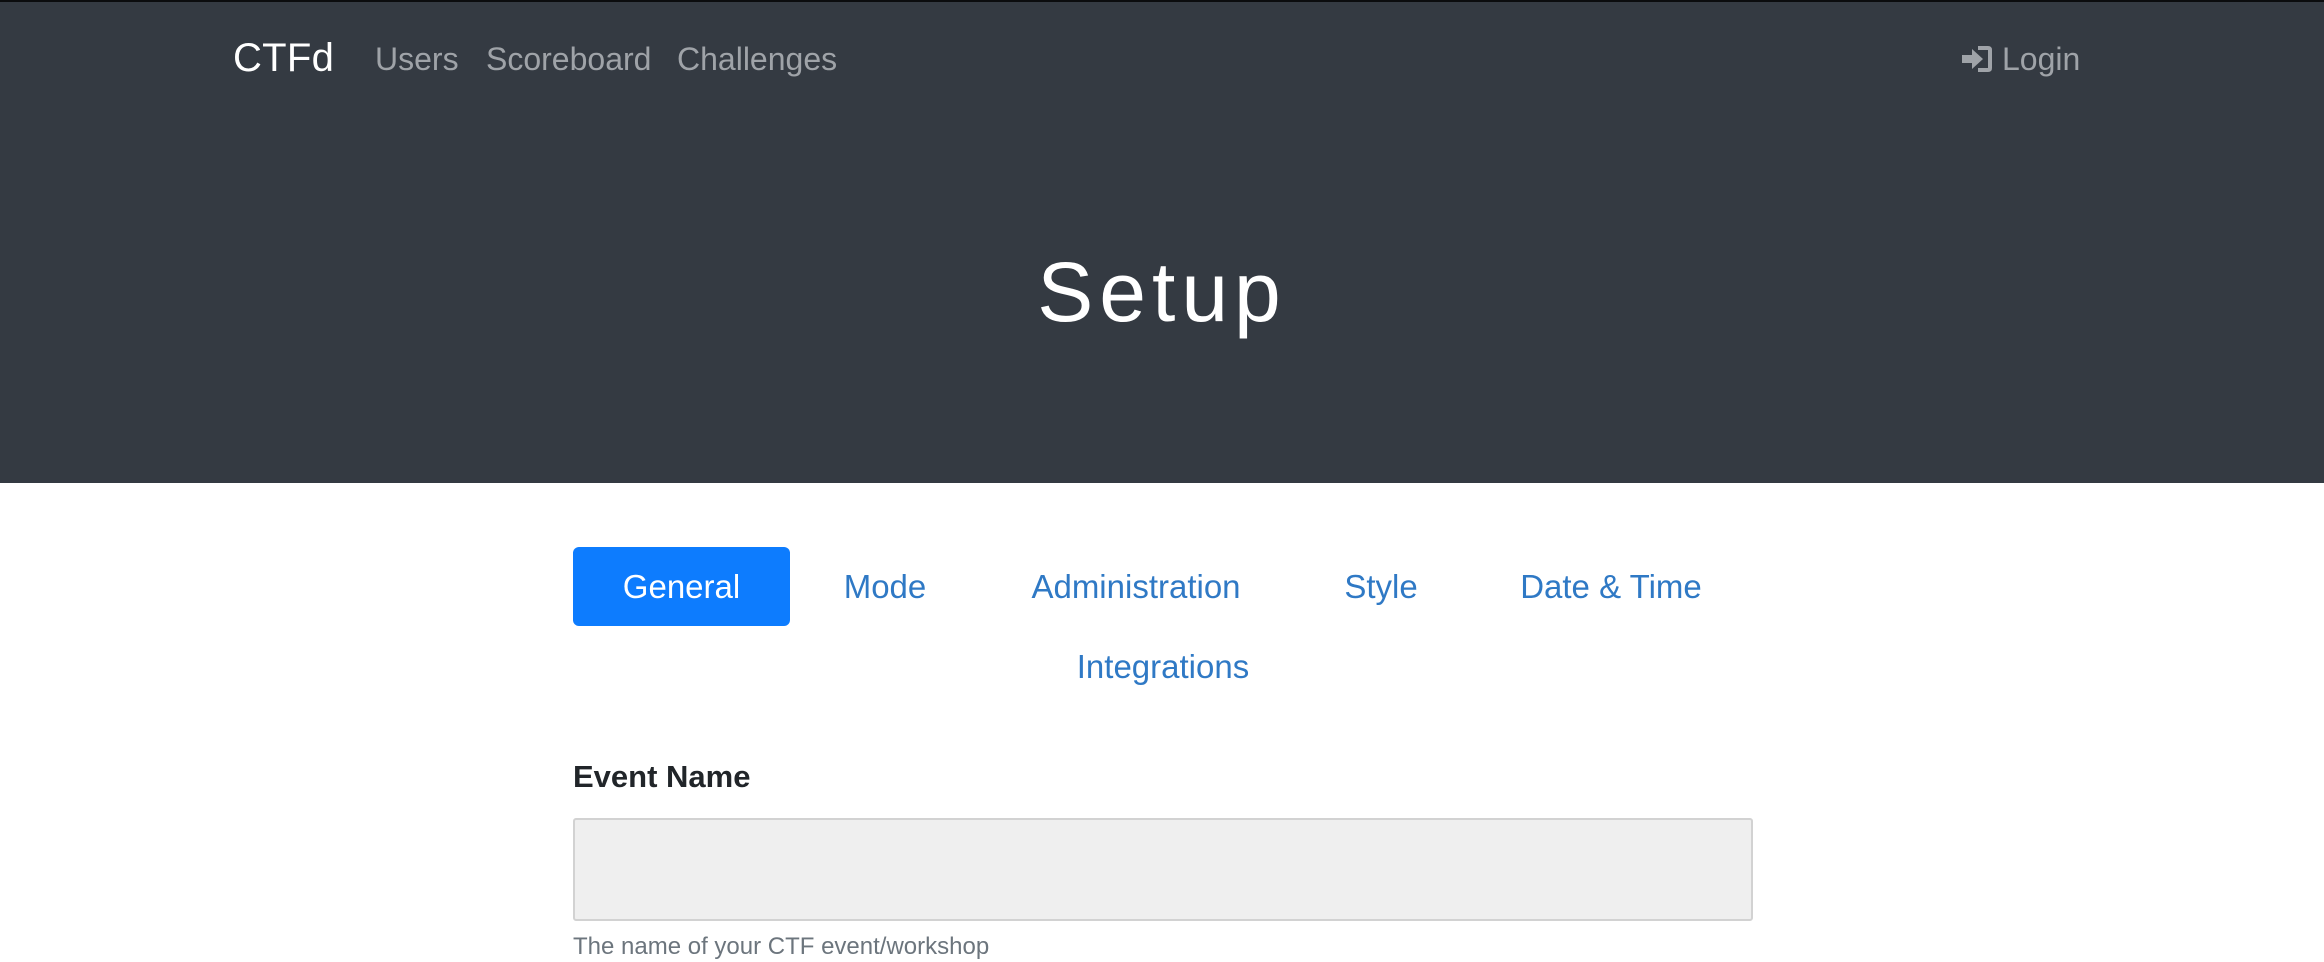 The width and height of the screenshot is (2324, 962). I want to click on nav-link-users: Users, so click(417, 59).